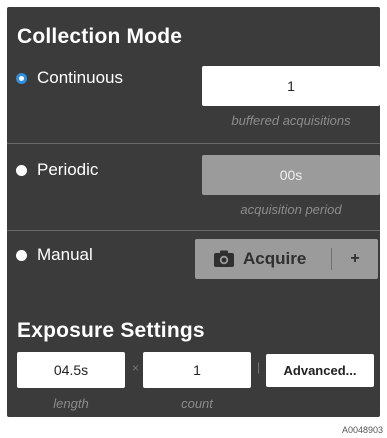  Describe the element at coordinates (21, 255) in the screenshot. I see `manual-radio` at that location.